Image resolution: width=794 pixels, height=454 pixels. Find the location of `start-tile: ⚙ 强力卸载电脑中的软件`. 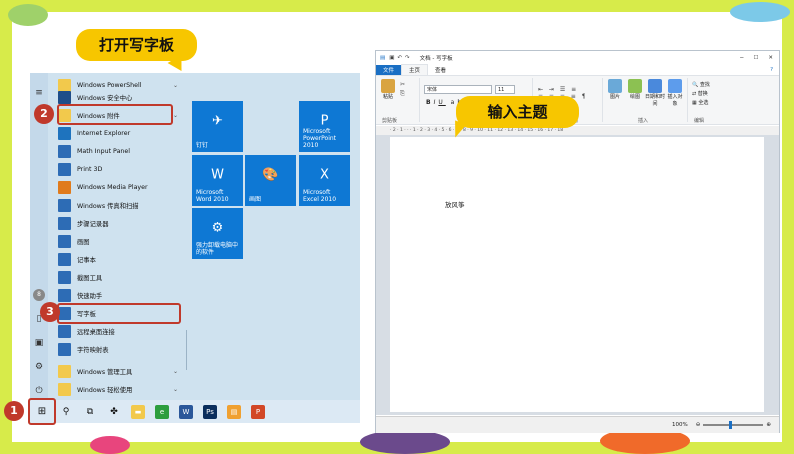

start-tile: ⚙ 强力卸载电脑中的软件 is located at coordinates (217, 233).